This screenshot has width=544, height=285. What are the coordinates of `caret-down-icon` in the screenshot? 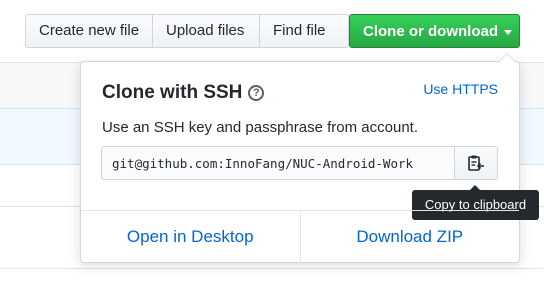 It's located at (508, 32).